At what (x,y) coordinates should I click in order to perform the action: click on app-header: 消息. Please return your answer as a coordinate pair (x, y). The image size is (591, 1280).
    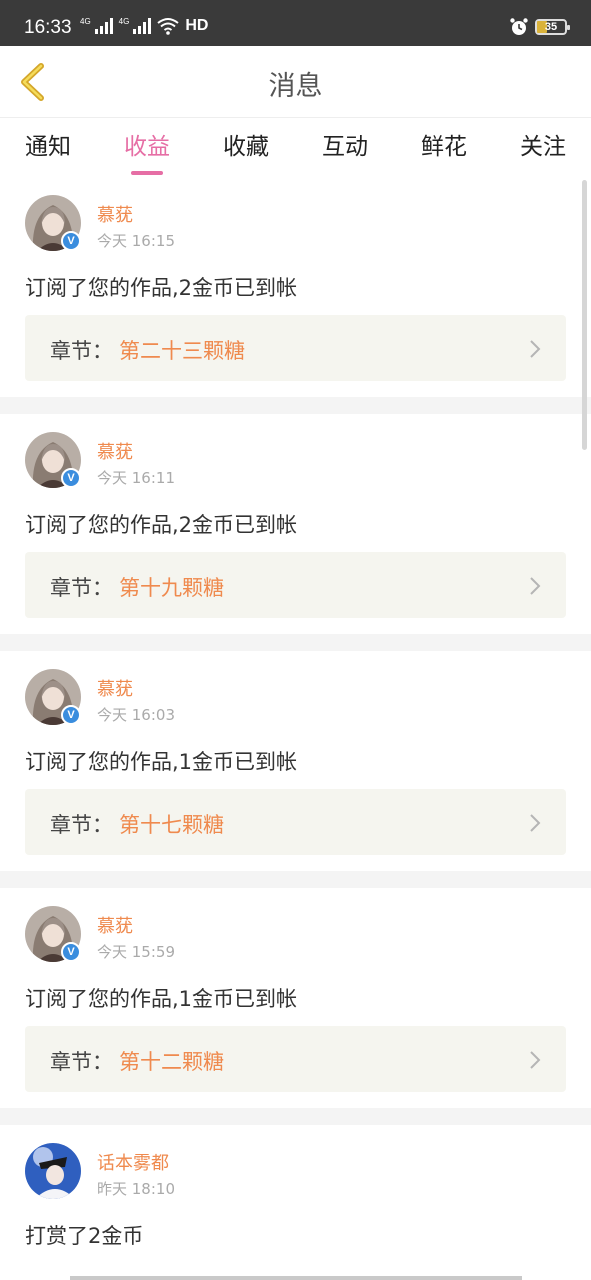
    Looking at the image, I should click on (295, 82).